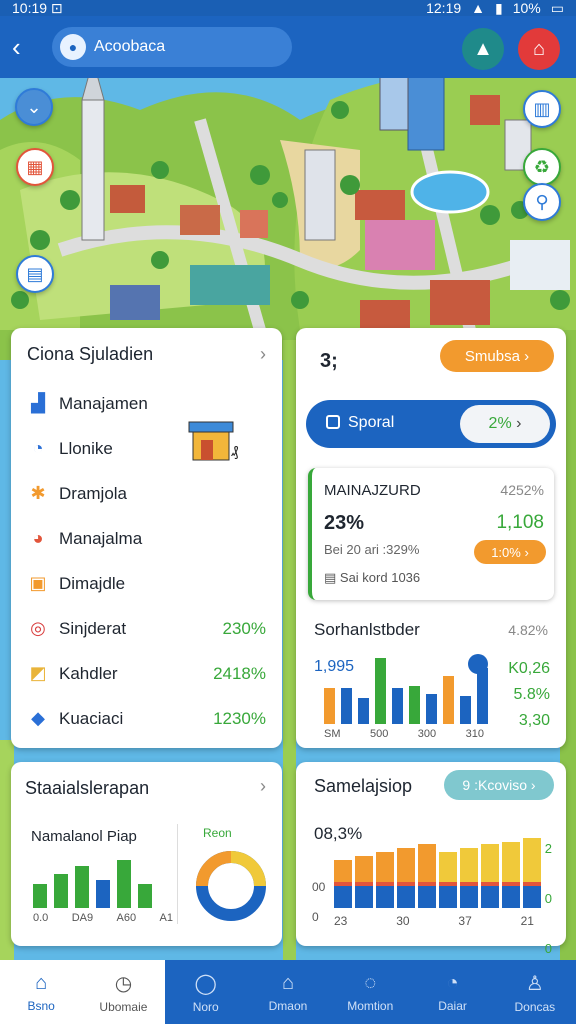 The height and width of the screenshot is (1024, 576). I want to click on list-item-icon: ▟, so click(38, 403).